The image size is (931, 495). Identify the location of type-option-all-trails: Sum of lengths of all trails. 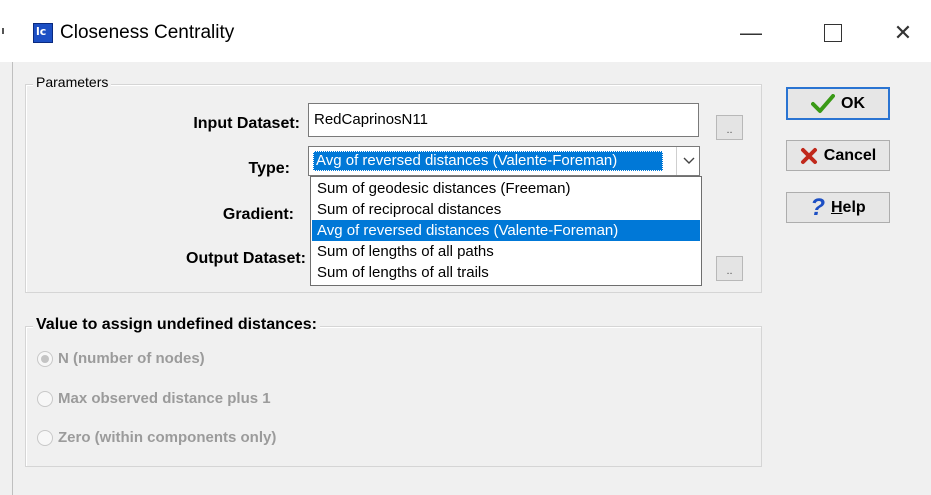
(506, 272).